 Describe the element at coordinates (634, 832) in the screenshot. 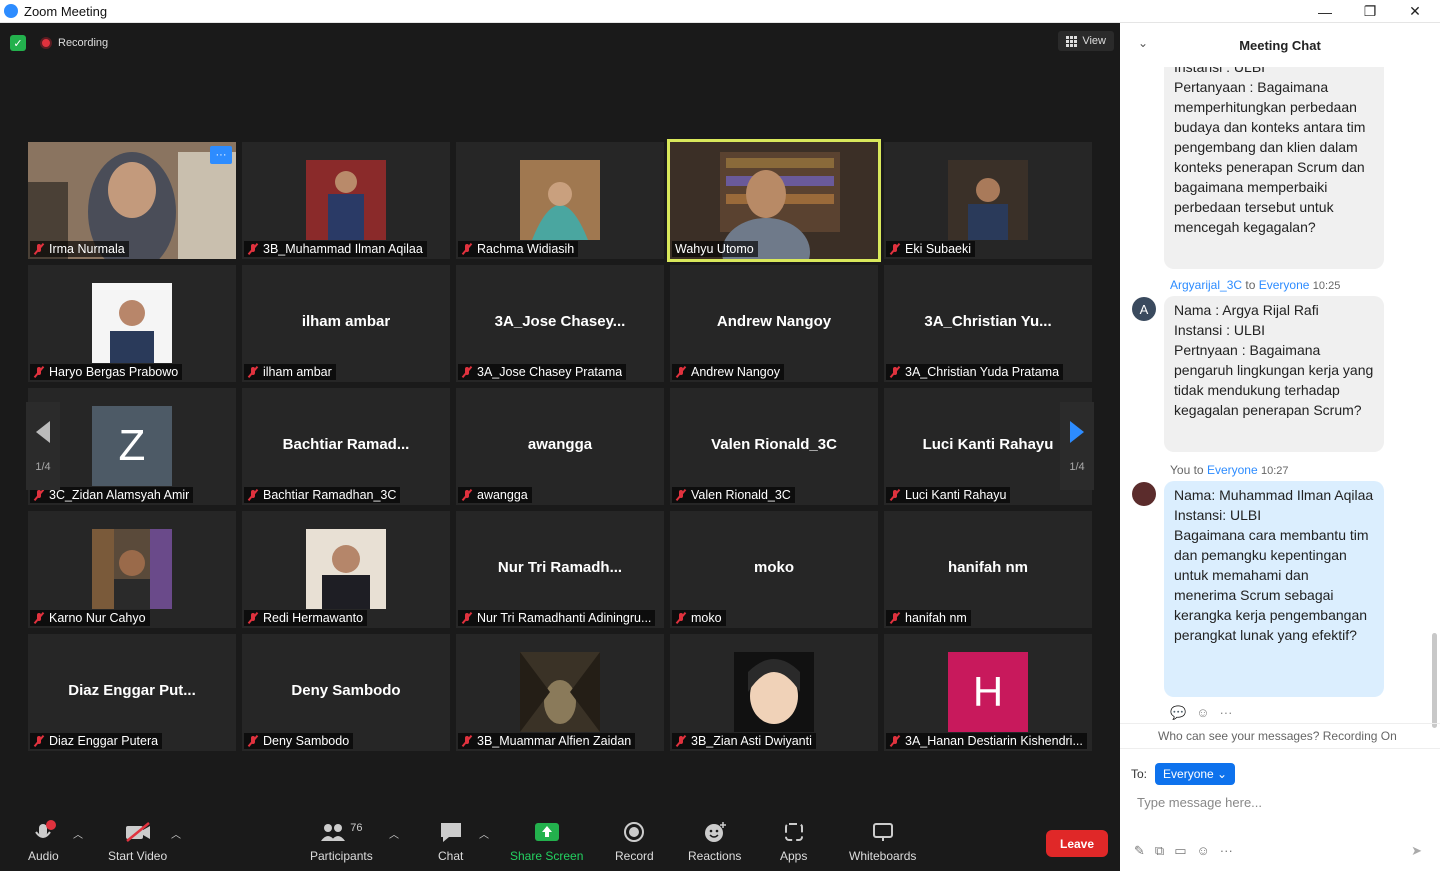

I see `record-icon` at that location.